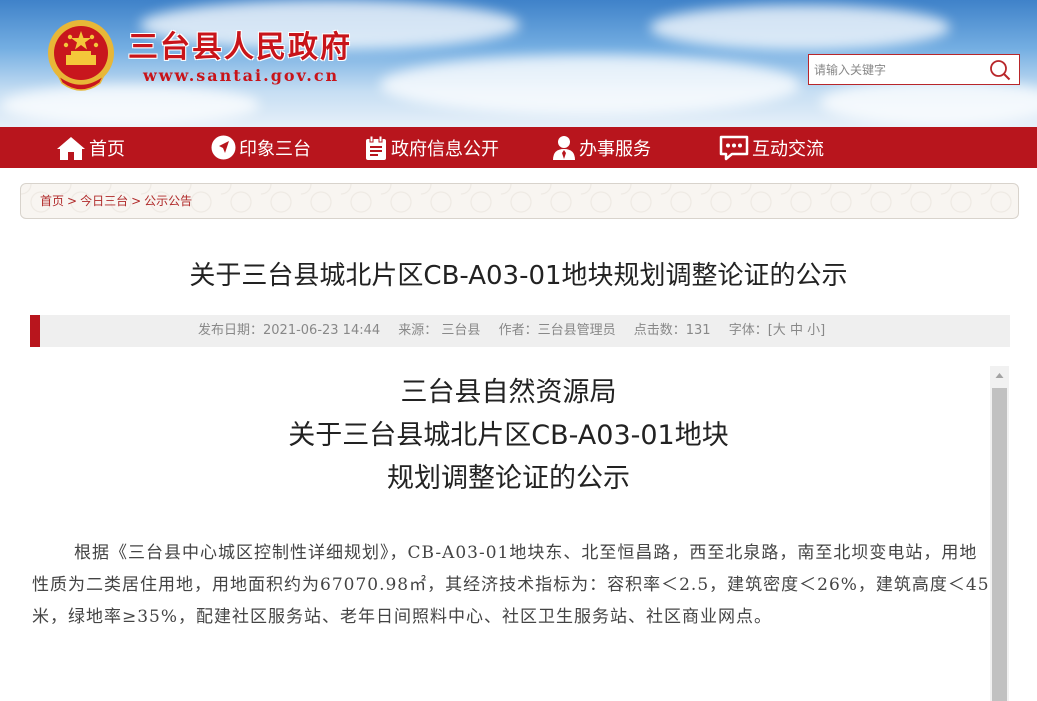 The height and width of the screenshot is (701, 1037). What do you see at coordinates (557, 330) in the screenshot?
I see `article-author: 作者：三台县管理员` at bounding box center [557, 330].